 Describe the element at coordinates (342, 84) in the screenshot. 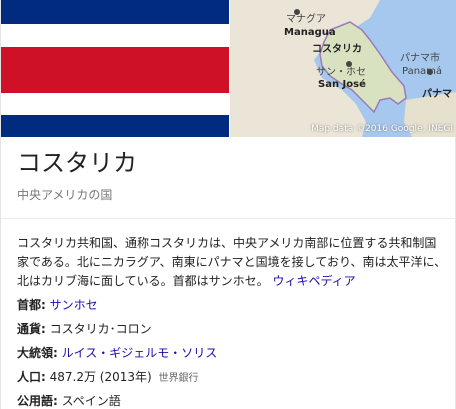

I see `map-label-san-jose-en: San José` at that location.